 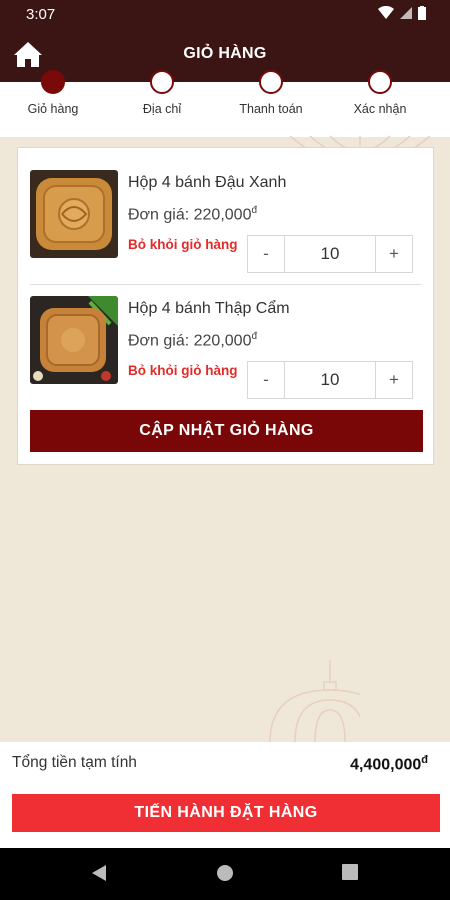 I want to click on checkout-stepper: Giỏ hàng Địa chỉ Thanh toán Xác nhận, so click(x=225, y=103).